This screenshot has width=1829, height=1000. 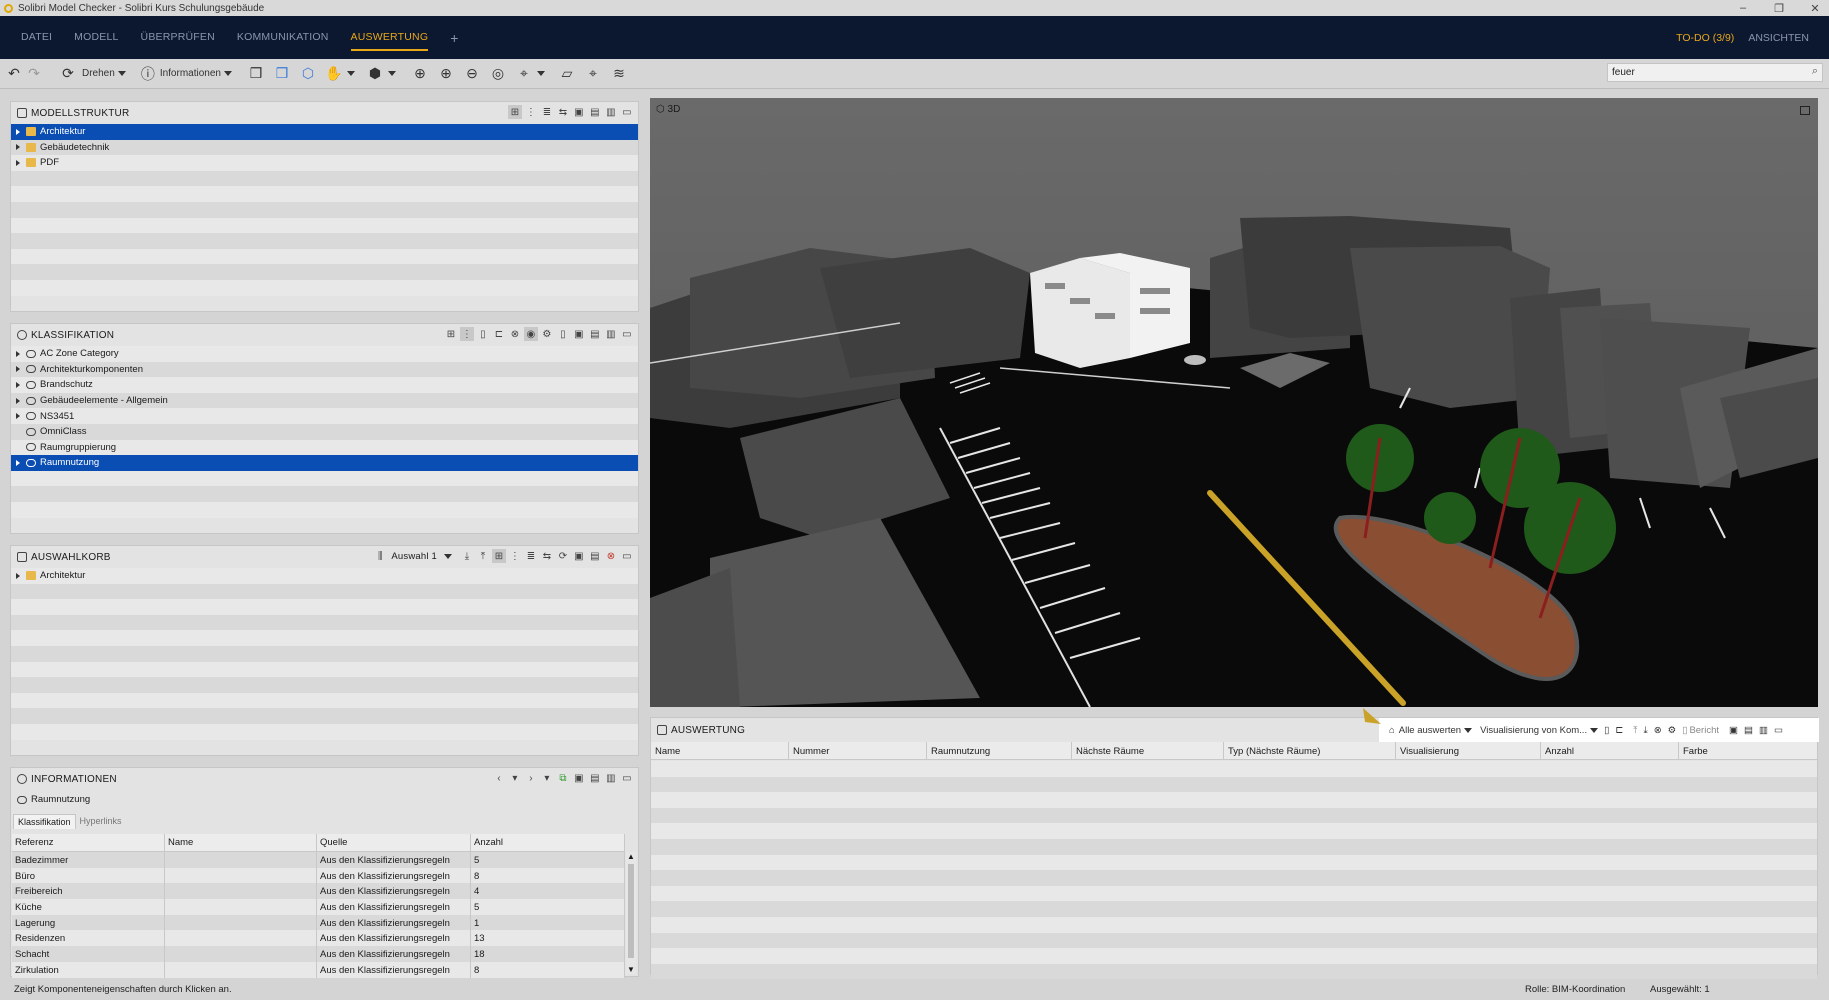 What do you see at coordinates (389, 37) in the screenshot?
I see `menu-auswertung: AUSWERTUNG` at bounding box center [389, 37].